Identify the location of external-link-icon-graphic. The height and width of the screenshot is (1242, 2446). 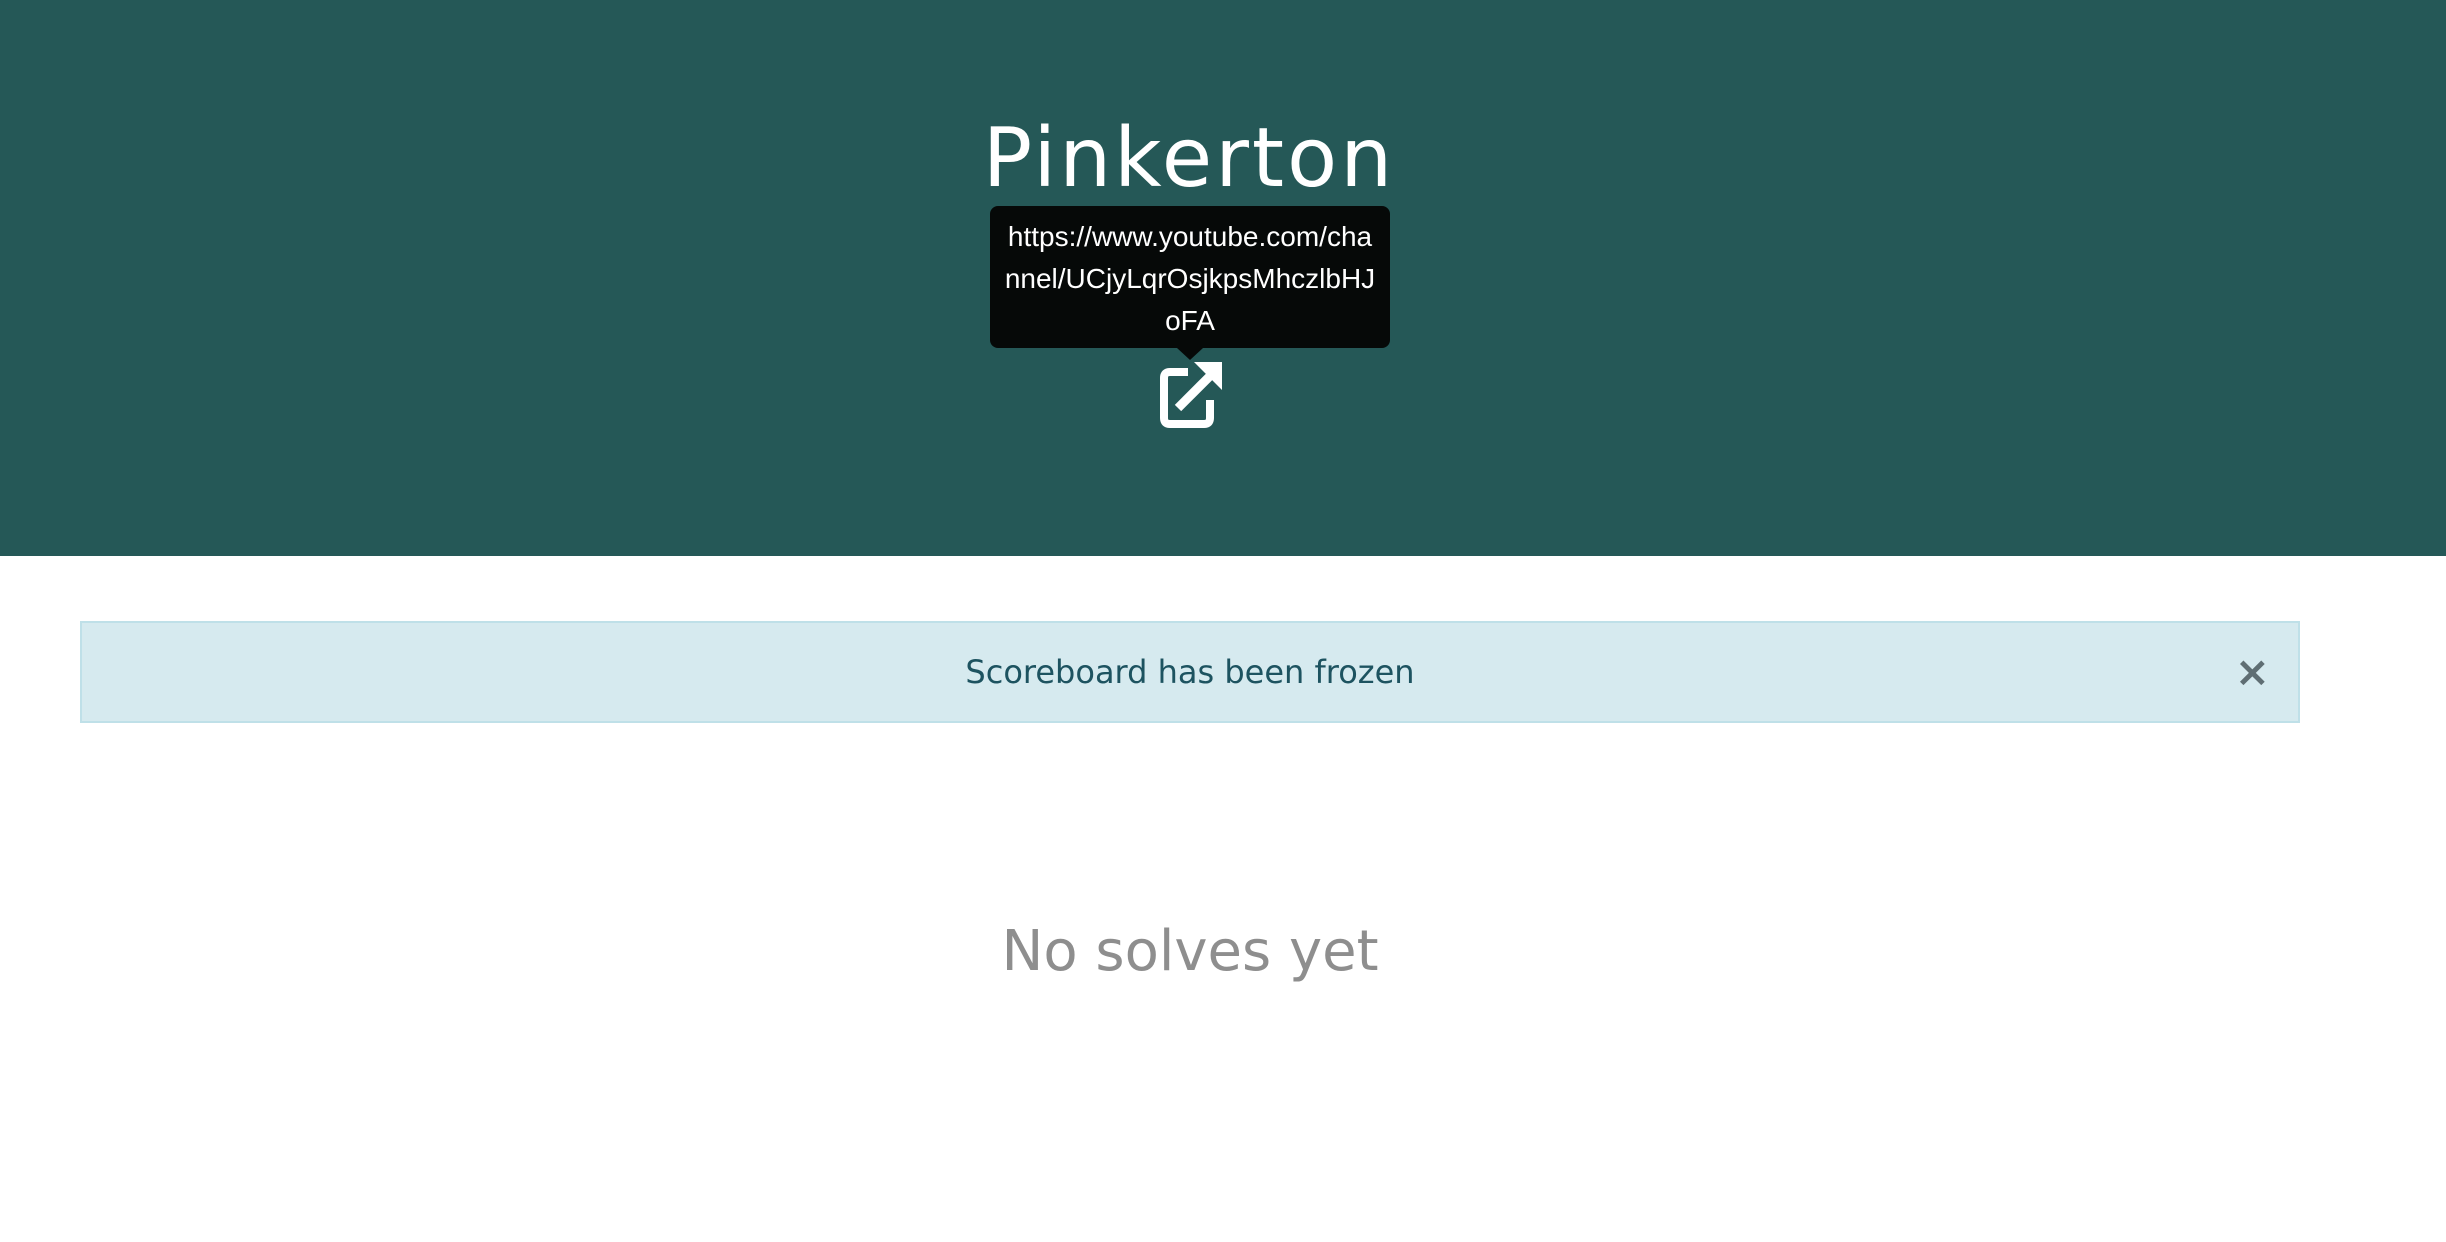
(1191, 395).